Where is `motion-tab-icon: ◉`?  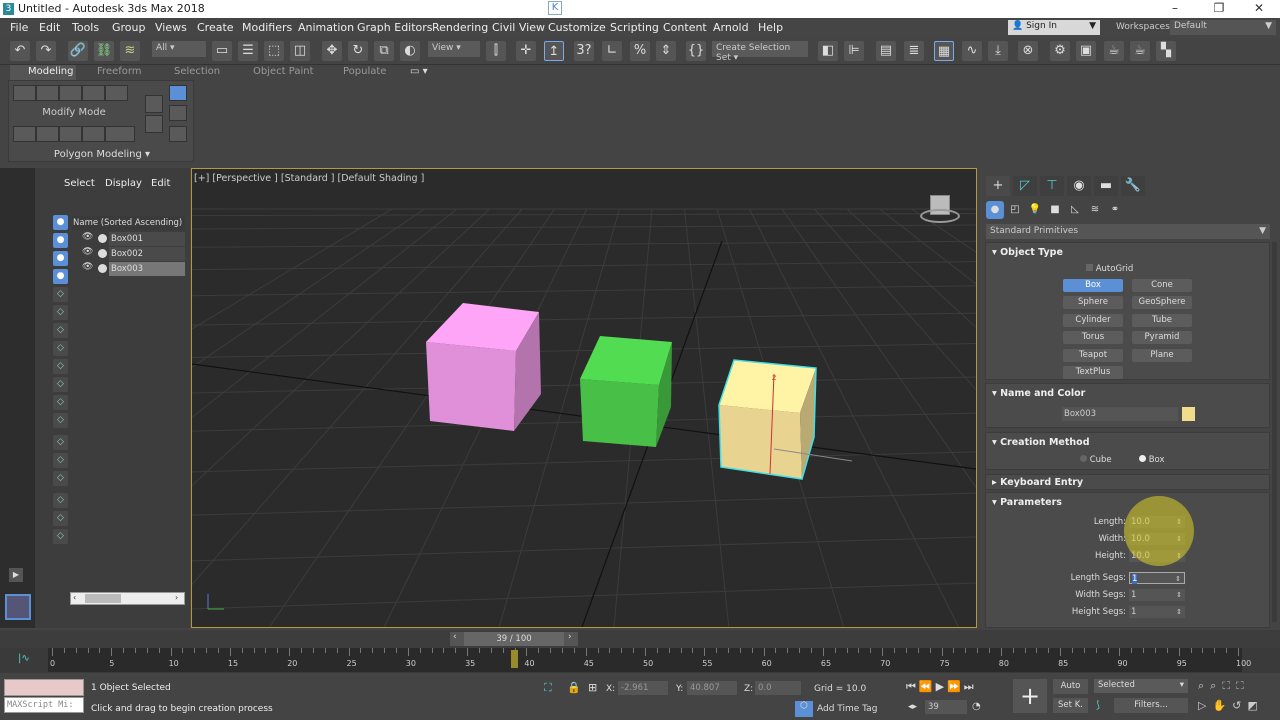
motion-tab-icon: ◉ is located at coordinates (1079, 186).